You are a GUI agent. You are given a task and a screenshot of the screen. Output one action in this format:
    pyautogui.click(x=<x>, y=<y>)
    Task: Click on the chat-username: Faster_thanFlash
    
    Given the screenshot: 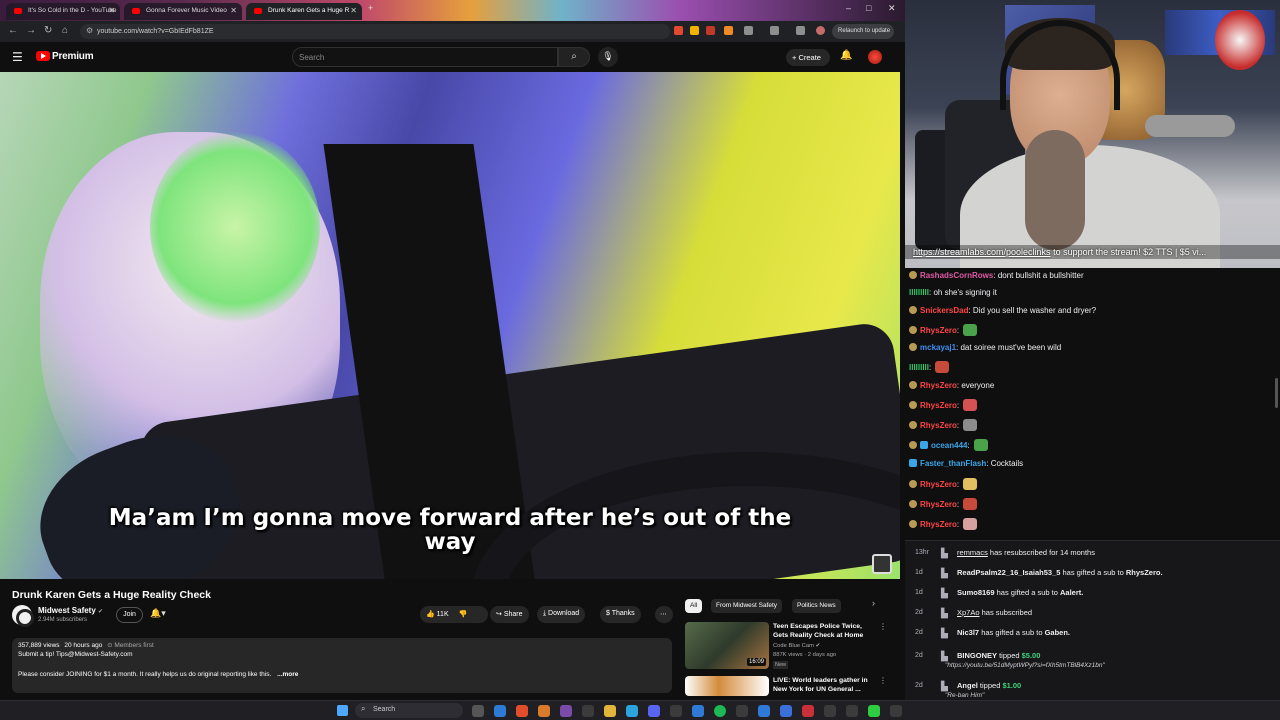 What is the action you would take?
    pyautogui.click(x=953, y=463)
    